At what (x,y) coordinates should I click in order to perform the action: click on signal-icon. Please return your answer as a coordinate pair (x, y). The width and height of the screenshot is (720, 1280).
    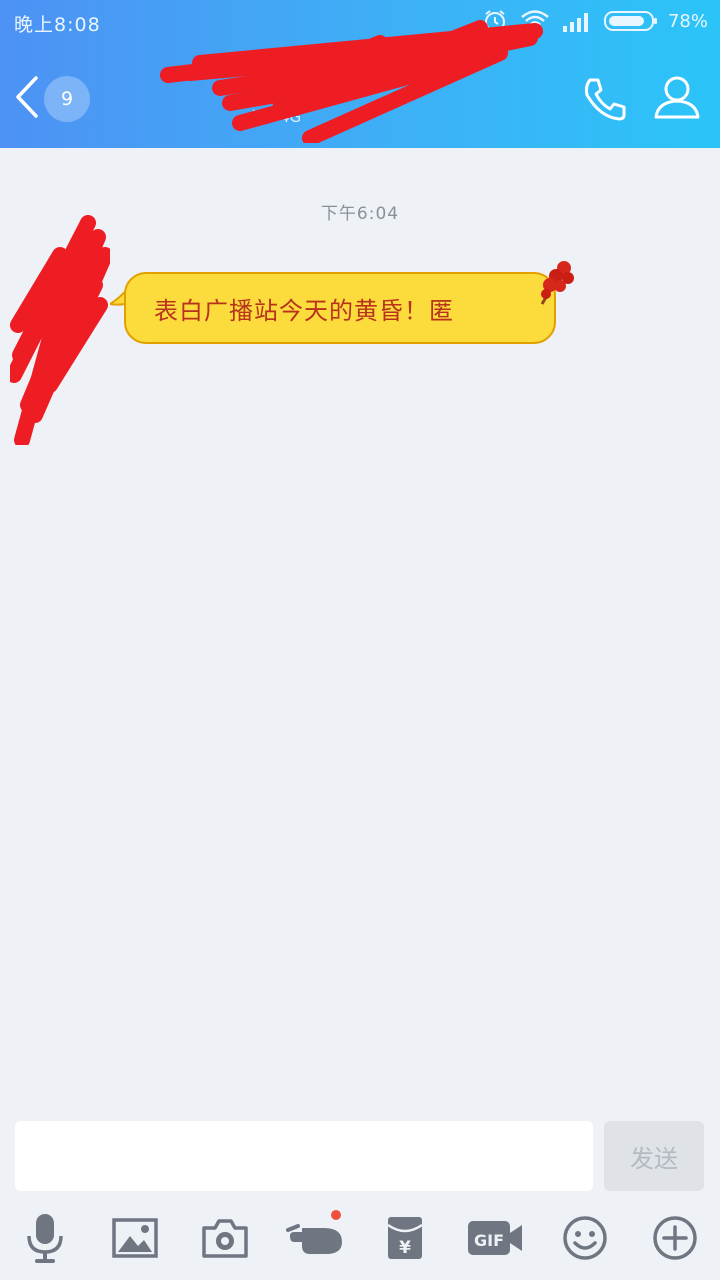
    Looking at the image, I should click on (577, 21).